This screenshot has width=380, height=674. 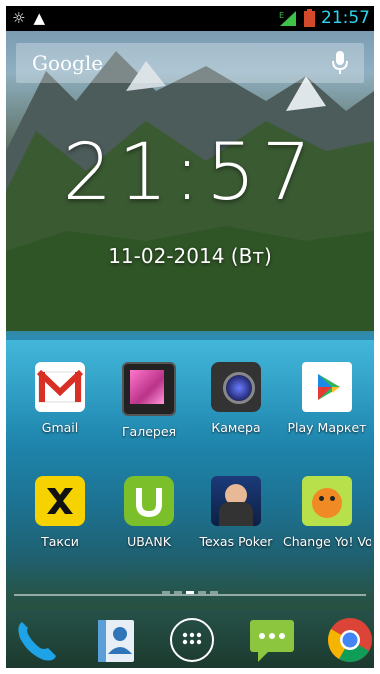 What do you see at coordinates (327, 501) in the screenshot?
I see `change-yo-icon` at bounding box center [327, 501].